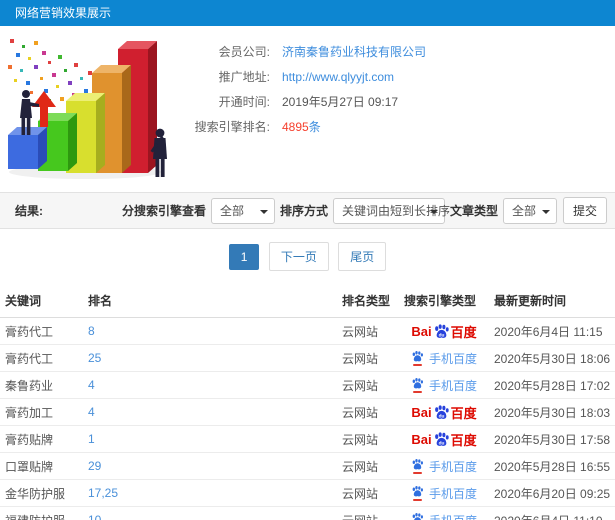  What do you see at coordinates (231, 210) in the screenshot?
I see `engine-filter-value: 全部` at bounding box center [231, 210].